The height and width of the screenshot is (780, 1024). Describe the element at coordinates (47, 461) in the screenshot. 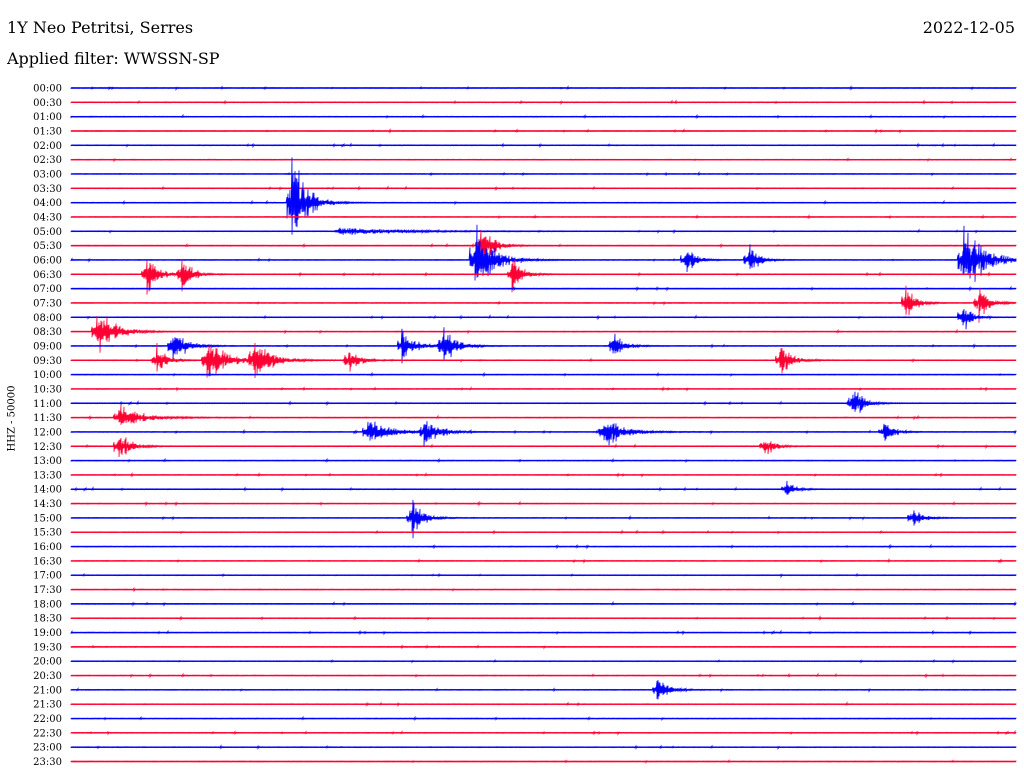

I see `row-time-label: 13:00` at that location.